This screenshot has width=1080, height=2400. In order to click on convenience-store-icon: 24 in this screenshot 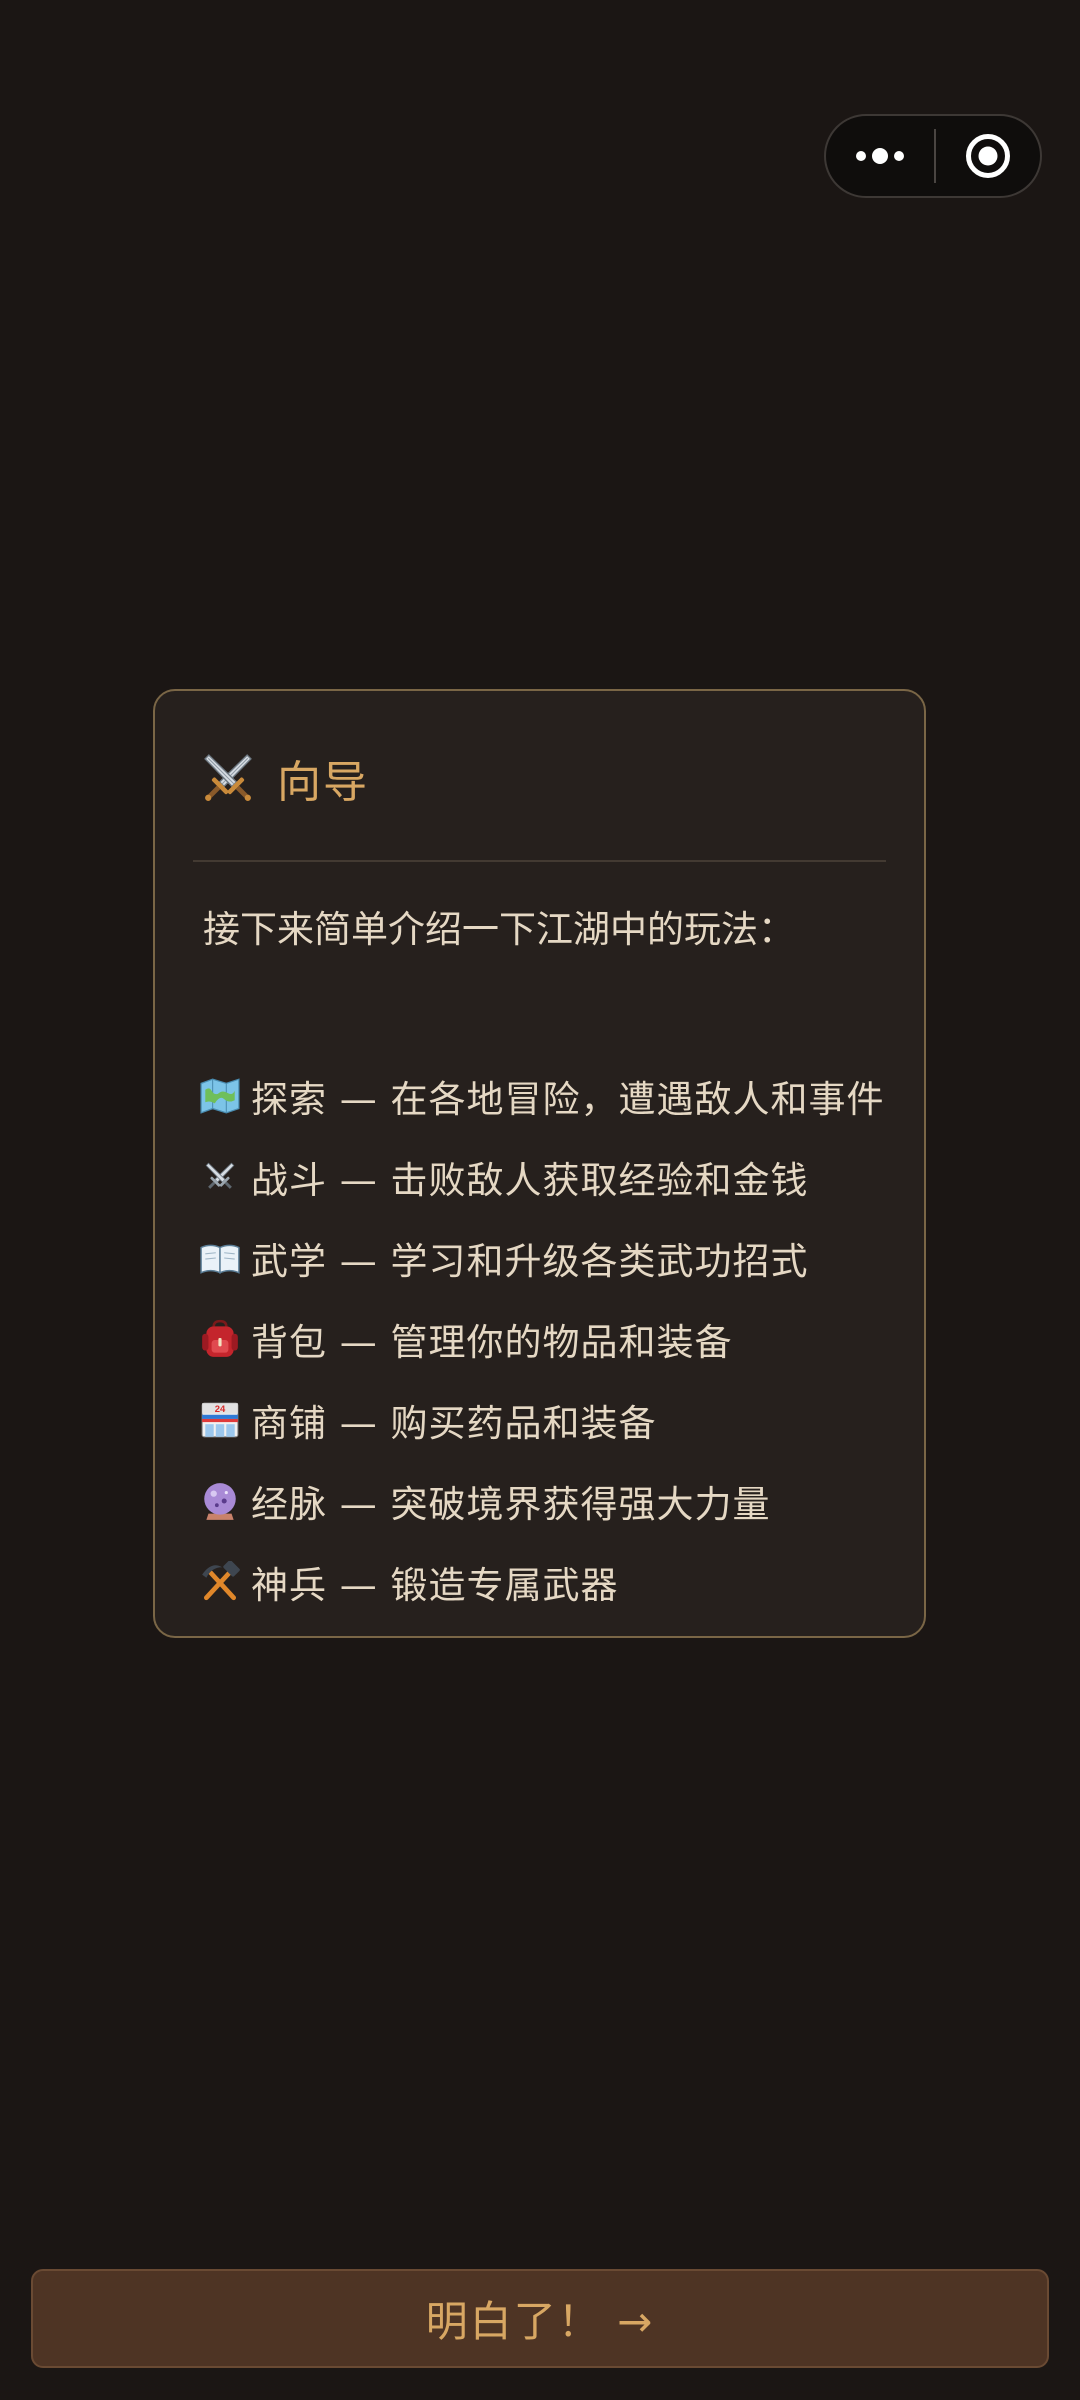, I will do `click(220, 1419)`.